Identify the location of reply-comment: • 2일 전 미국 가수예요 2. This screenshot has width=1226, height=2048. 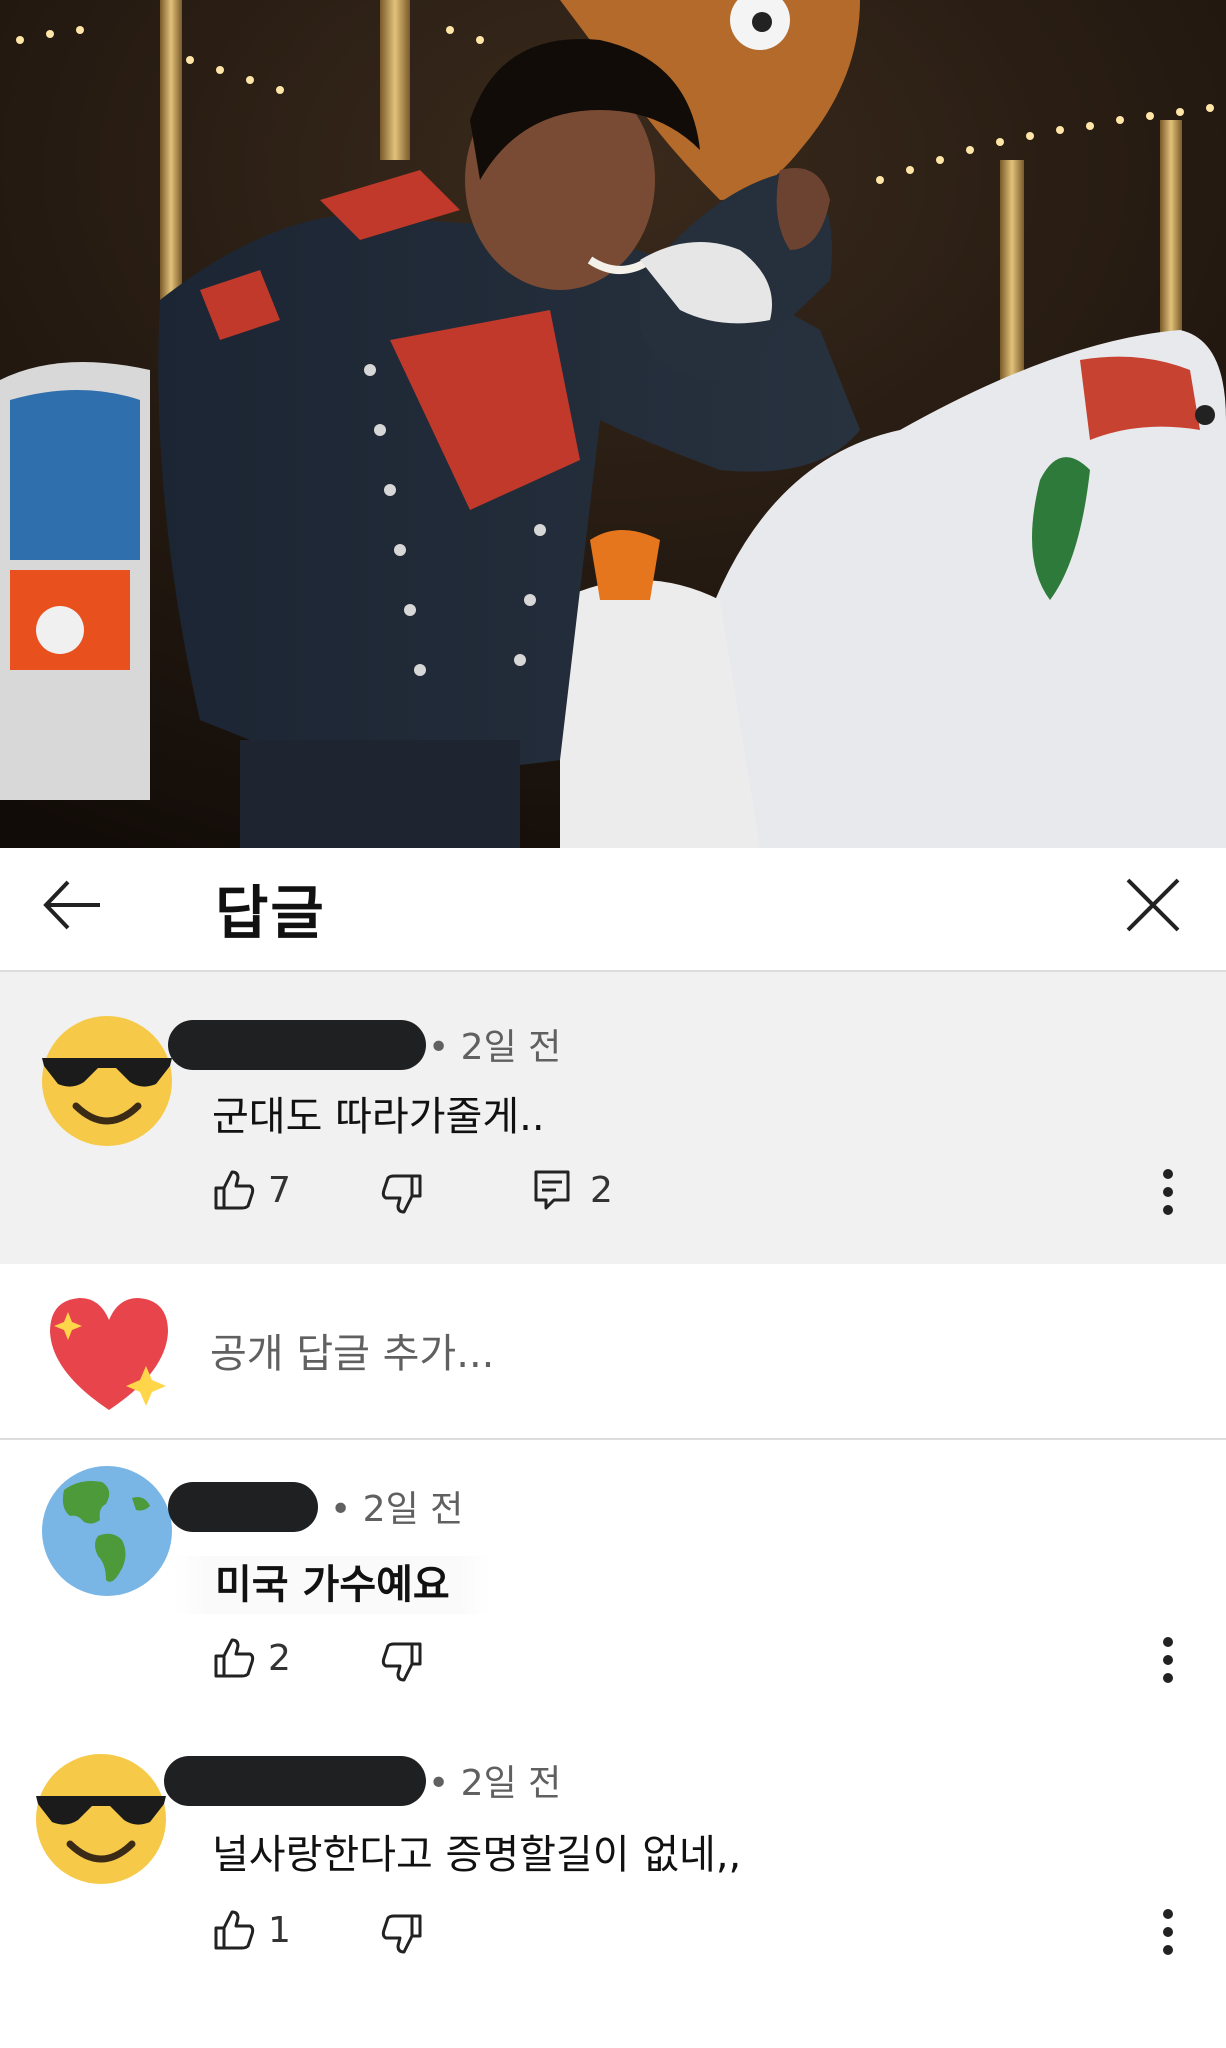
(613, 1575).